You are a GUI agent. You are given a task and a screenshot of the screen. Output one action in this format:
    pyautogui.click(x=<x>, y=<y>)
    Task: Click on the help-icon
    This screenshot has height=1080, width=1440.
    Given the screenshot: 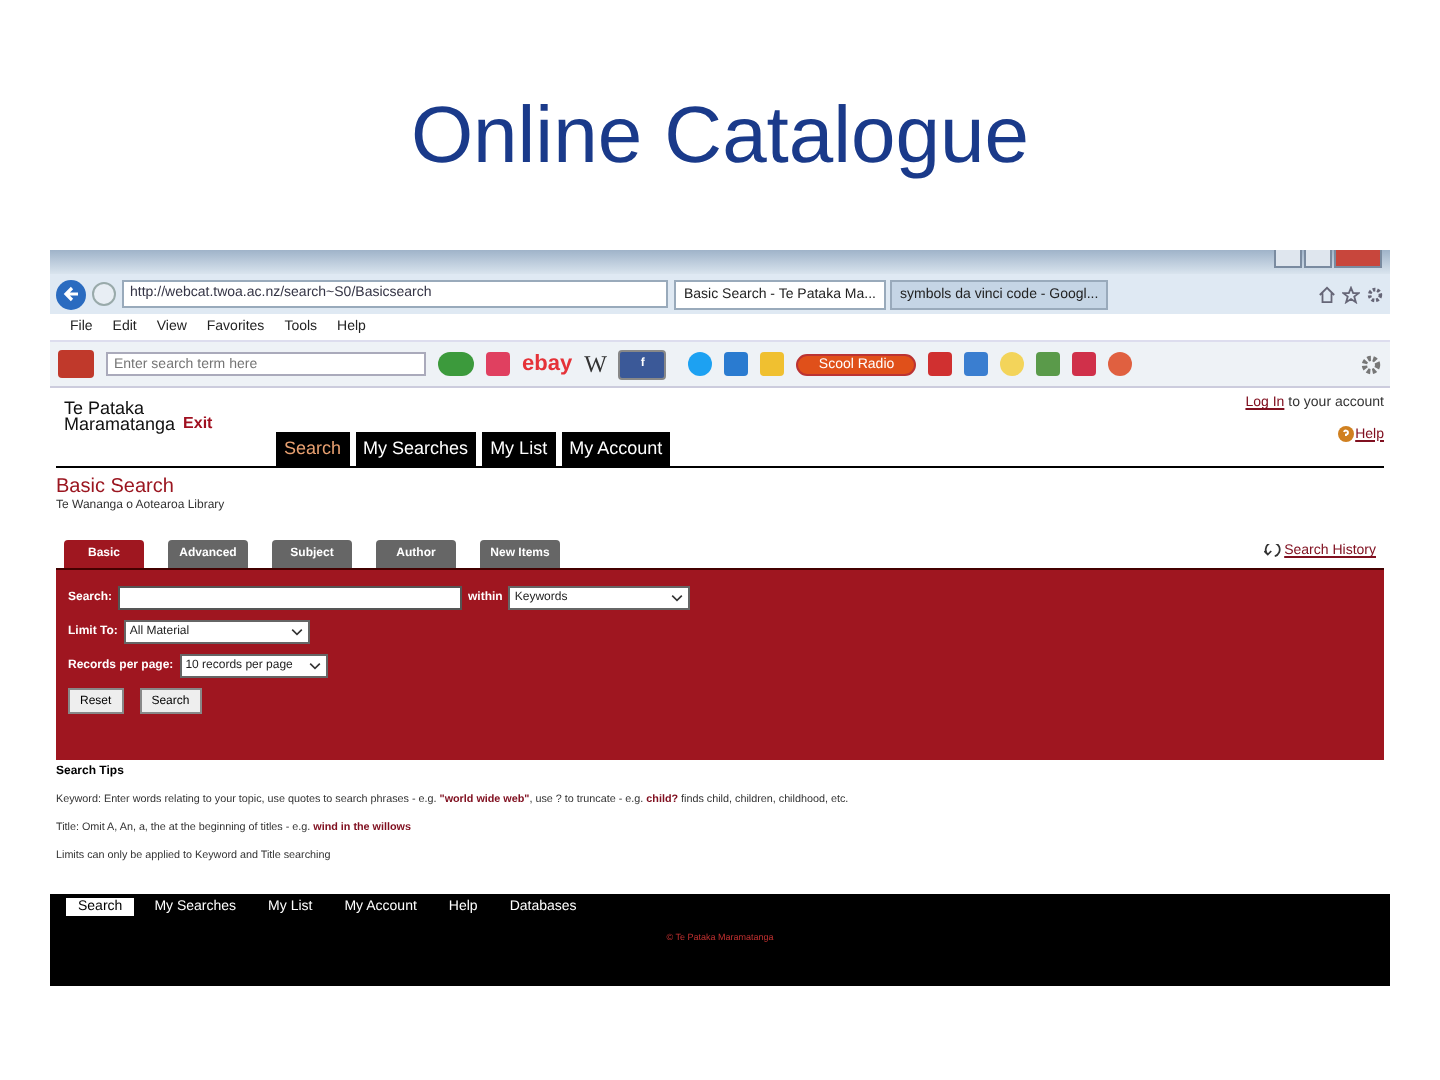 What is the action you would take?
    pyautogui.click(x=1345, y=434)
    